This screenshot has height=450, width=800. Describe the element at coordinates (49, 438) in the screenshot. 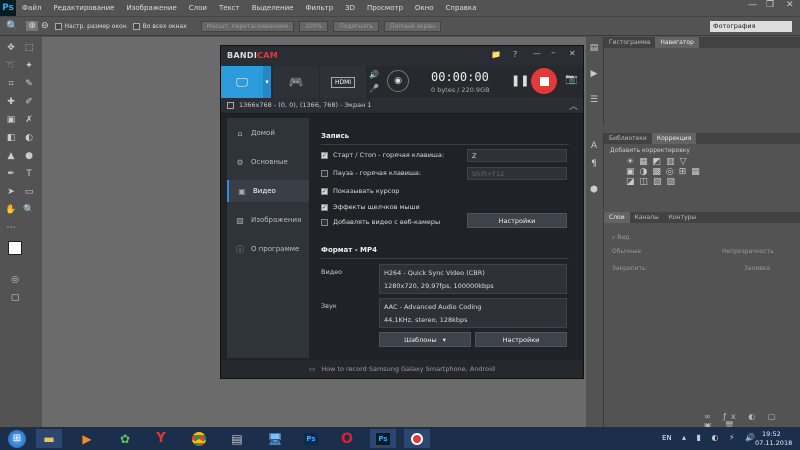

I see `taskbar-explorer: ▬` at that location.